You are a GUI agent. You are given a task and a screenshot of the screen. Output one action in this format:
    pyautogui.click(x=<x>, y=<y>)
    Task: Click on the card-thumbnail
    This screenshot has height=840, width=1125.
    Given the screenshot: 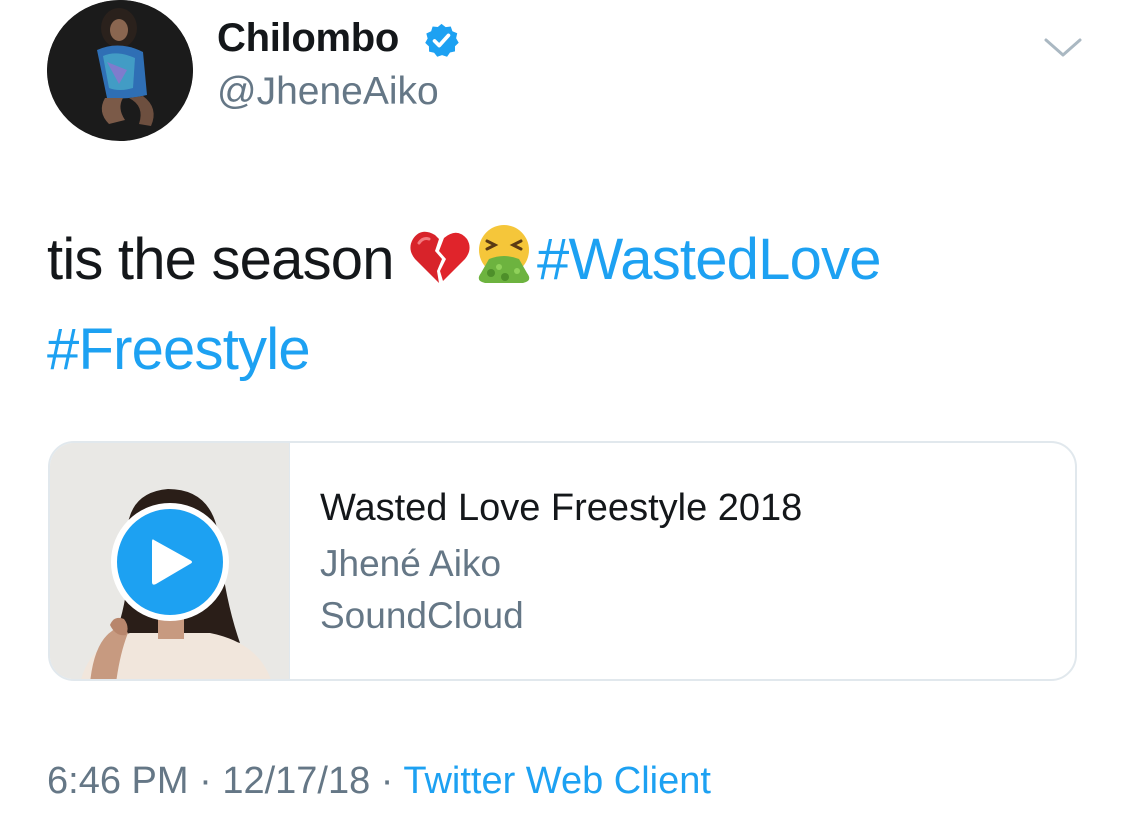 What is the action you would take?
    pyautogui.click(x=170, y=561)
    